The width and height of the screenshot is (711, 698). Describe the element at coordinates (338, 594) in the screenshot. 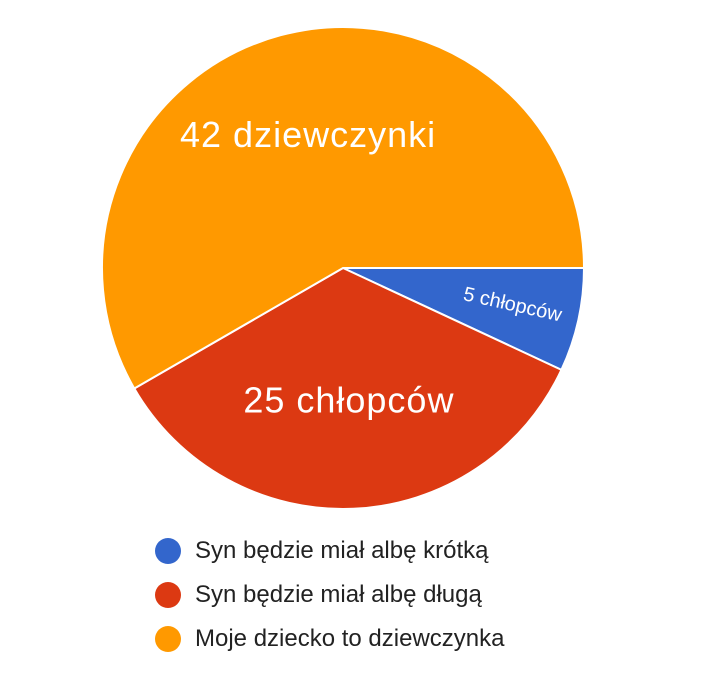

I see `legend-label: Syn będzie miał albę długą` at that location.